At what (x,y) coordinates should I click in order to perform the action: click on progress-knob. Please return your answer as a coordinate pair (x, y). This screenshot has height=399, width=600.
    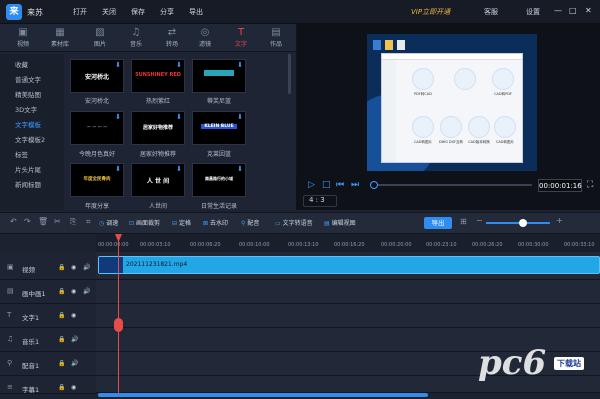
    Looking at the image, I should click on (374, 185).